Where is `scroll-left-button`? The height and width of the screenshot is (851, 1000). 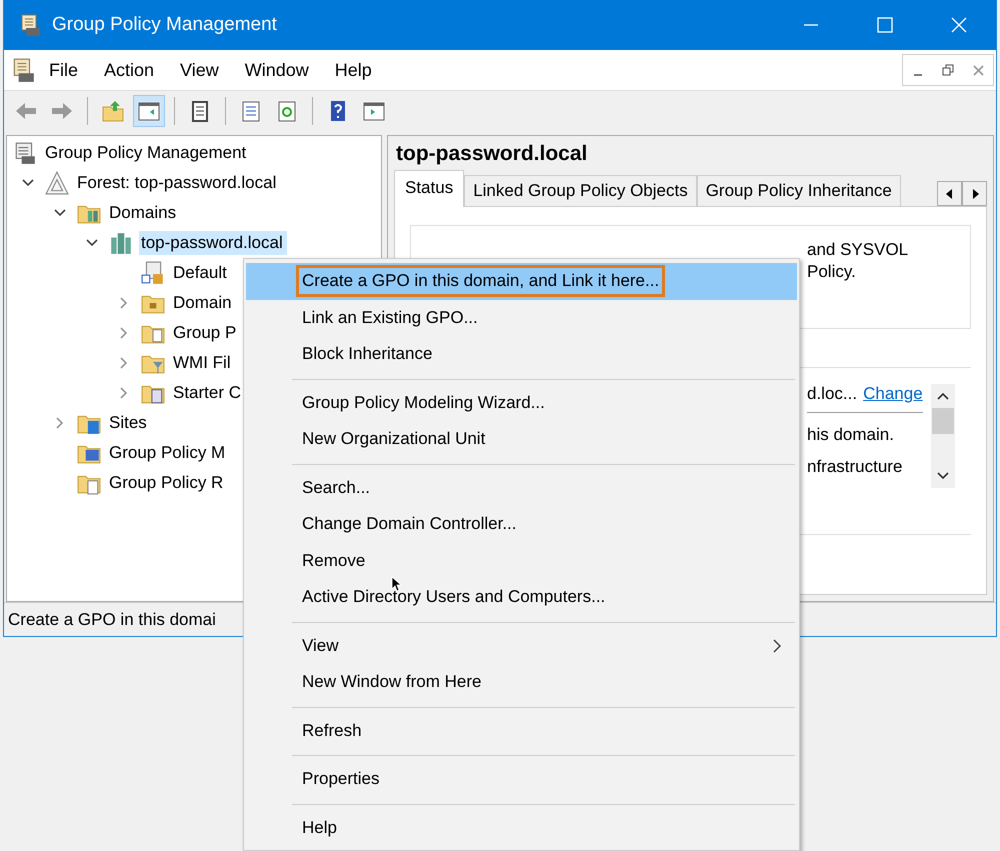
scroll-left-button is located at coordinates (949, 193).